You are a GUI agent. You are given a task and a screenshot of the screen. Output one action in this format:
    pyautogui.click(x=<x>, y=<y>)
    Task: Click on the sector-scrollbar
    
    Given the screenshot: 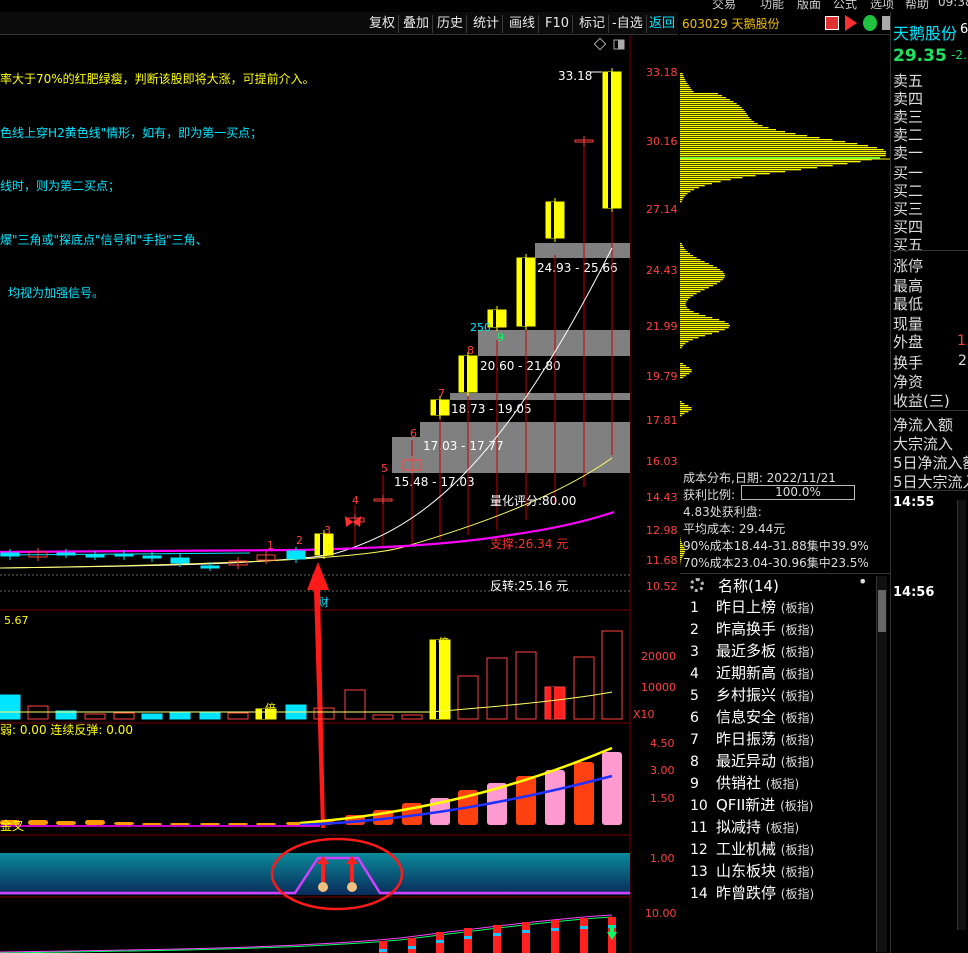 What is the action you would take?
    pyautogui.click(x=881, y=764)
    